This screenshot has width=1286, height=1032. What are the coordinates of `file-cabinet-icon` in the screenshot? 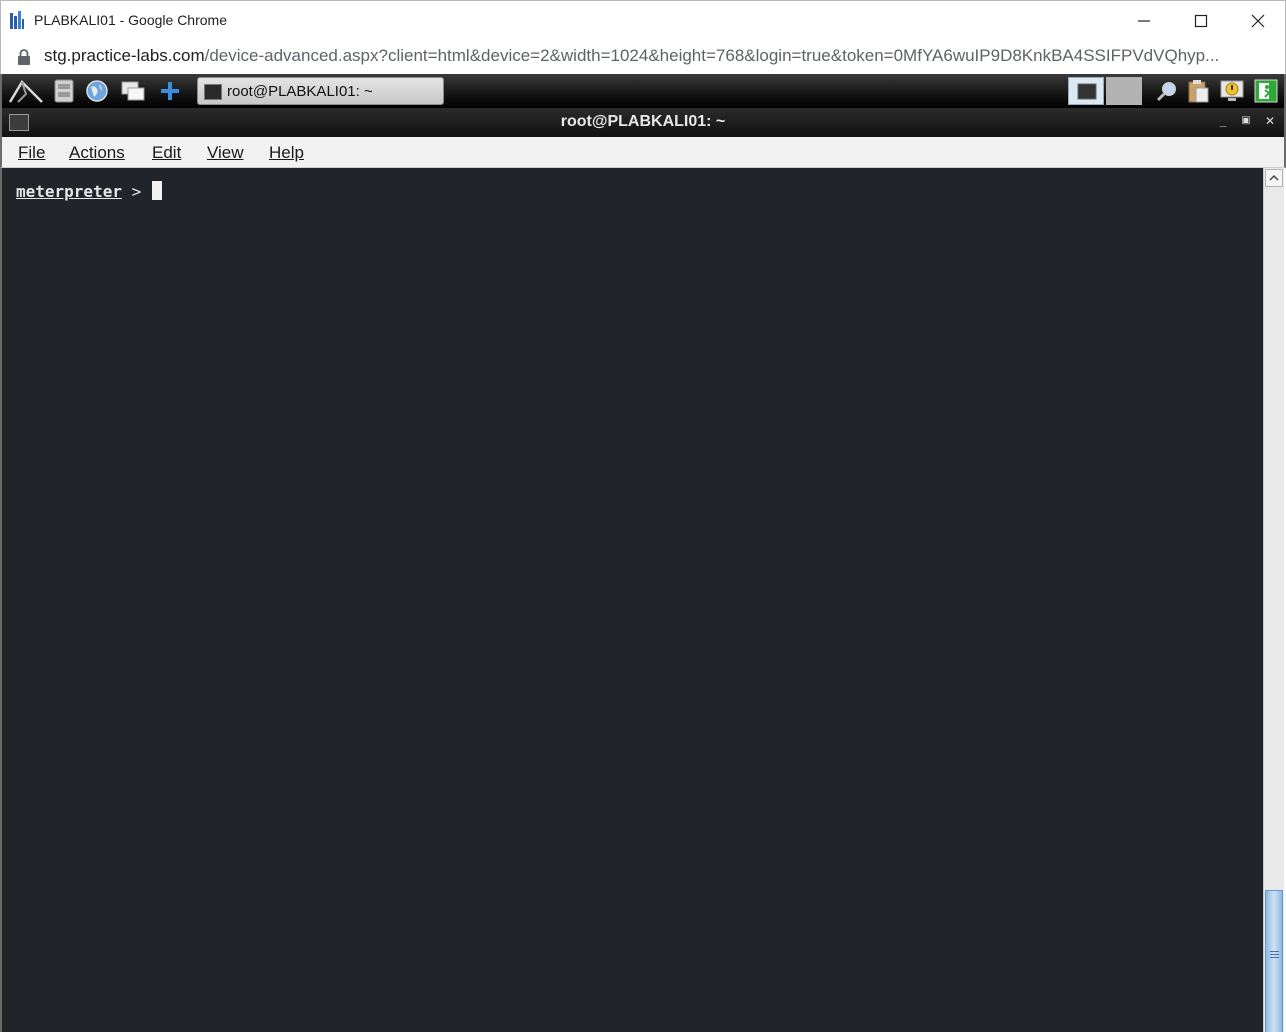 It's located at (64, 91).